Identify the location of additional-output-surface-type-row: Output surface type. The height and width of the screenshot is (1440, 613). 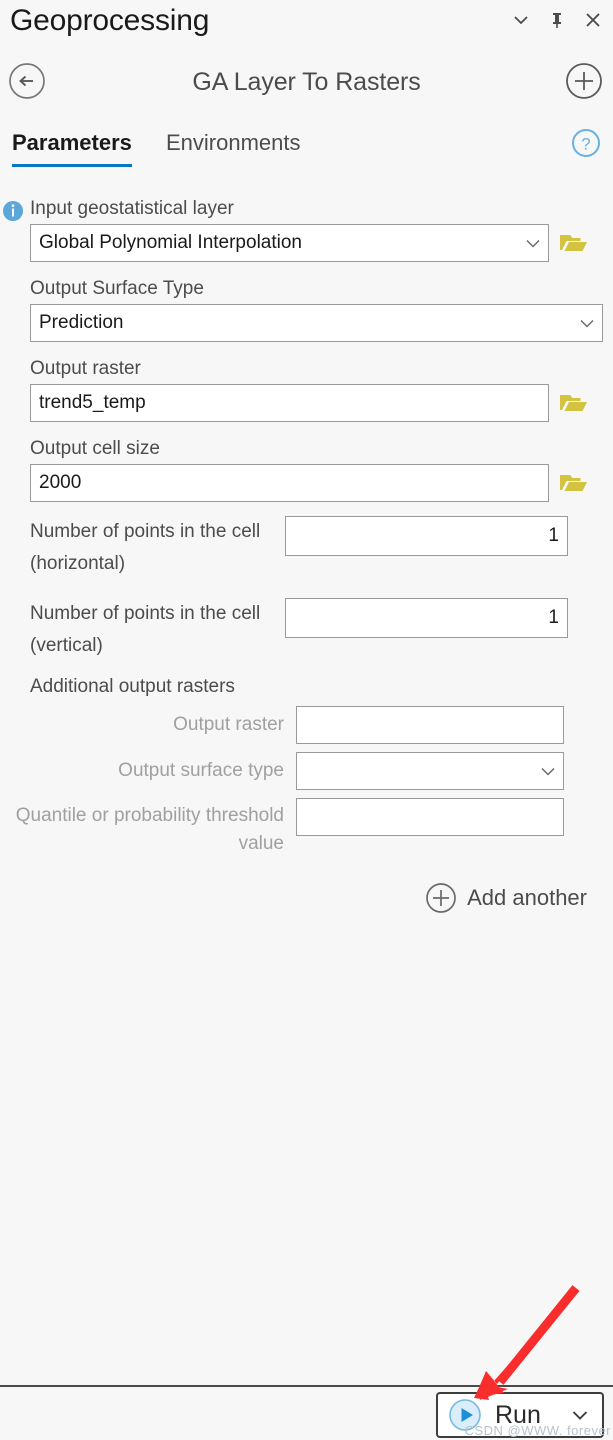
(306, 771).